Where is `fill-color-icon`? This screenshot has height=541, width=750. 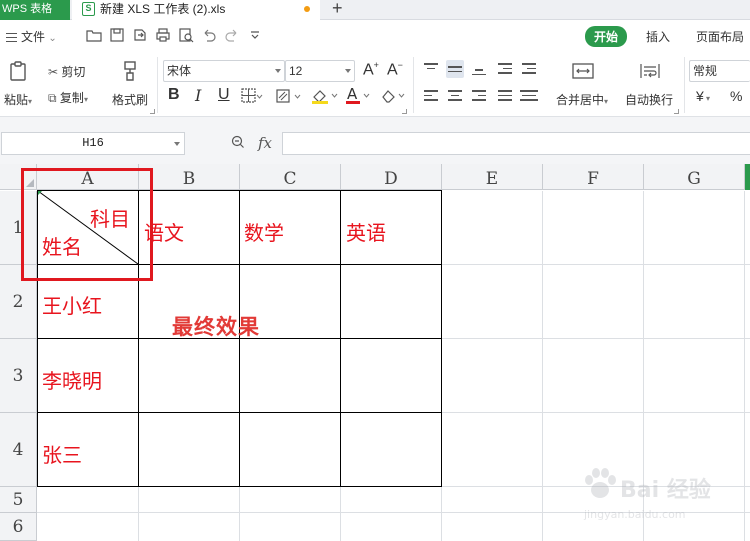
fill-color-icon is located at coordinates (325, 97).